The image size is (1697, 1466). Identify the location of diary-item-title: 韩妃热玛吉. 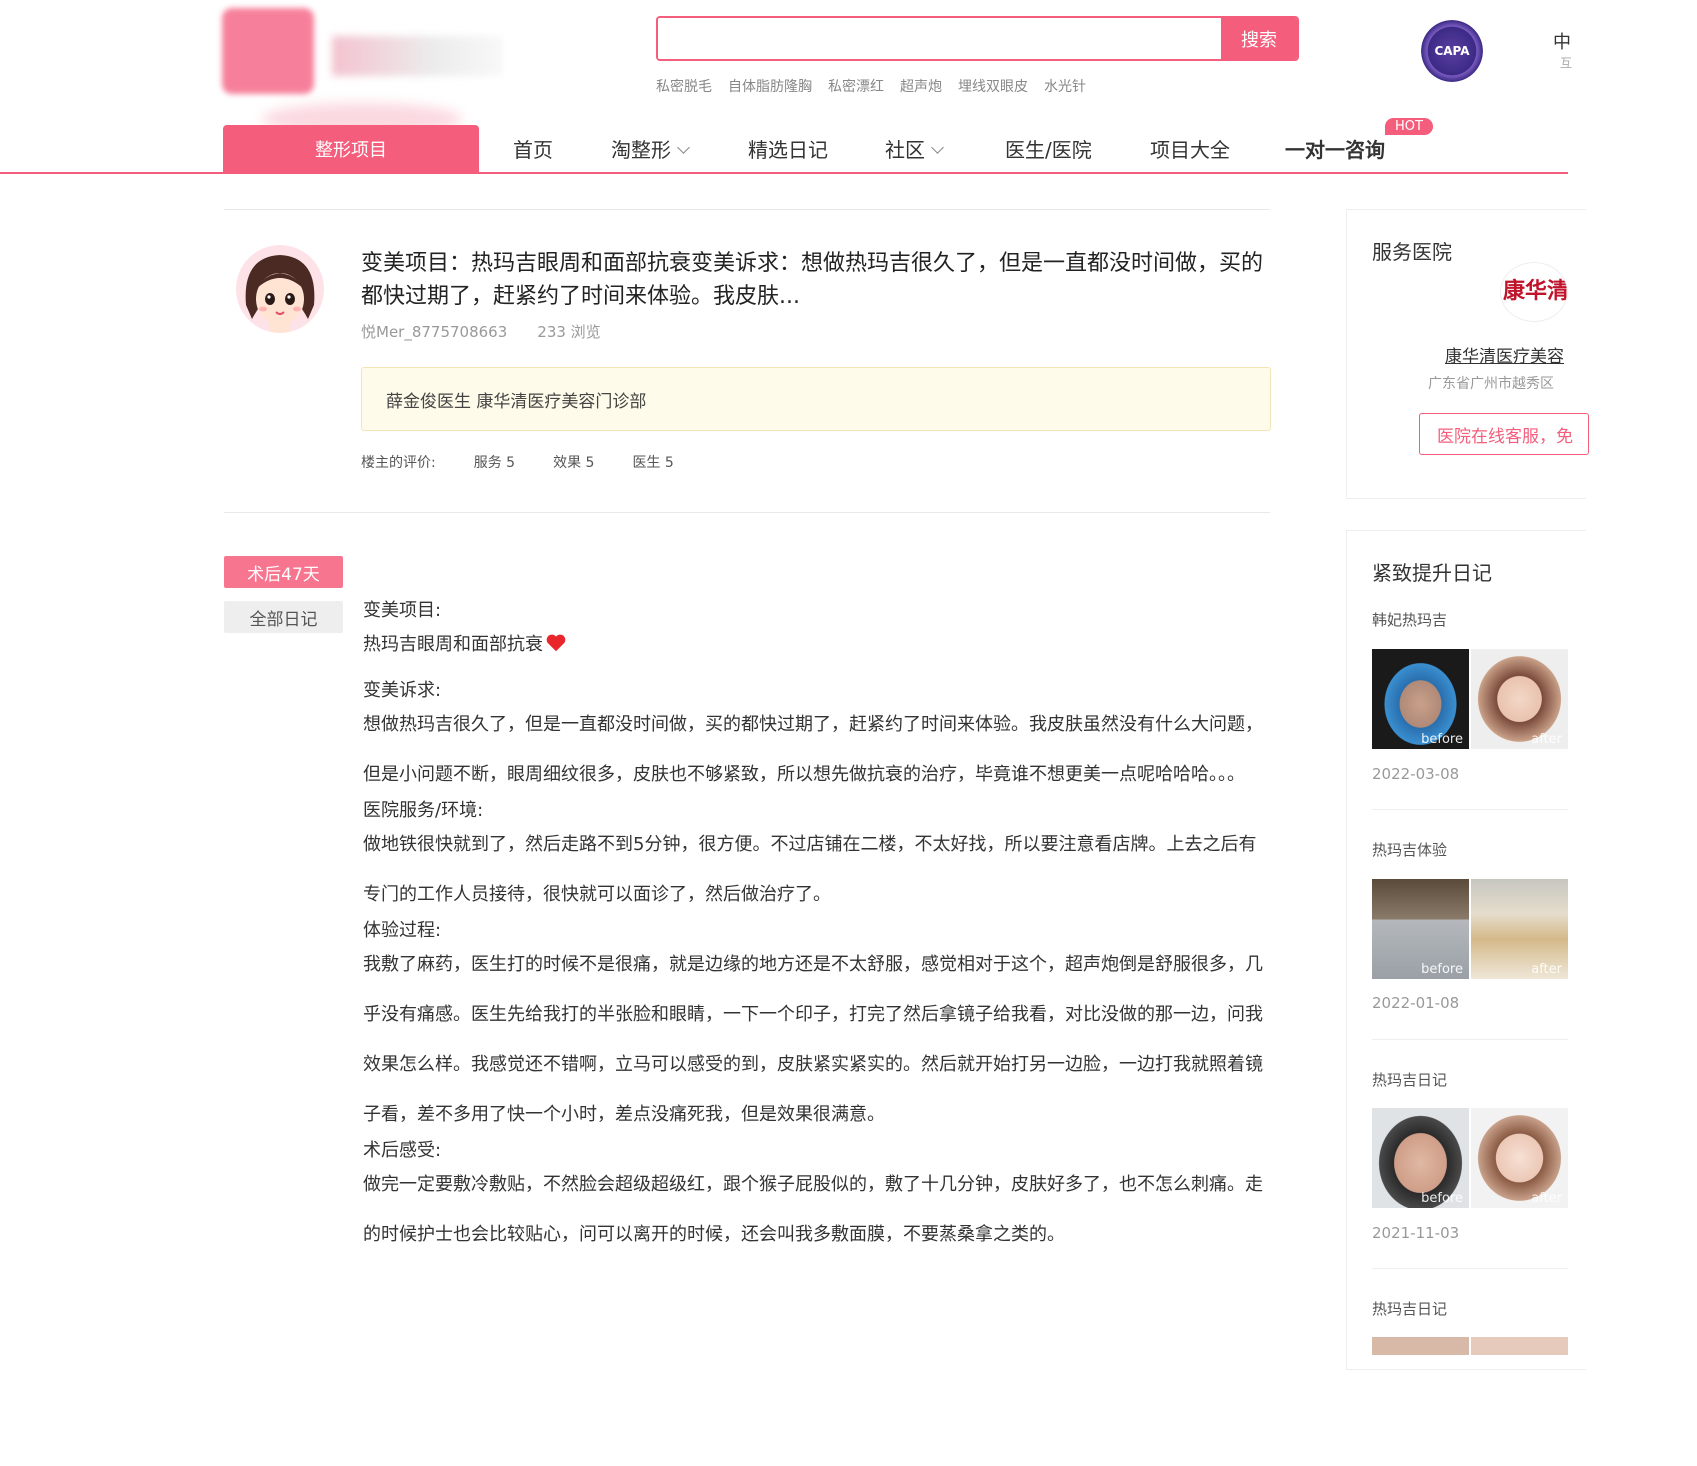
(1409, 619).